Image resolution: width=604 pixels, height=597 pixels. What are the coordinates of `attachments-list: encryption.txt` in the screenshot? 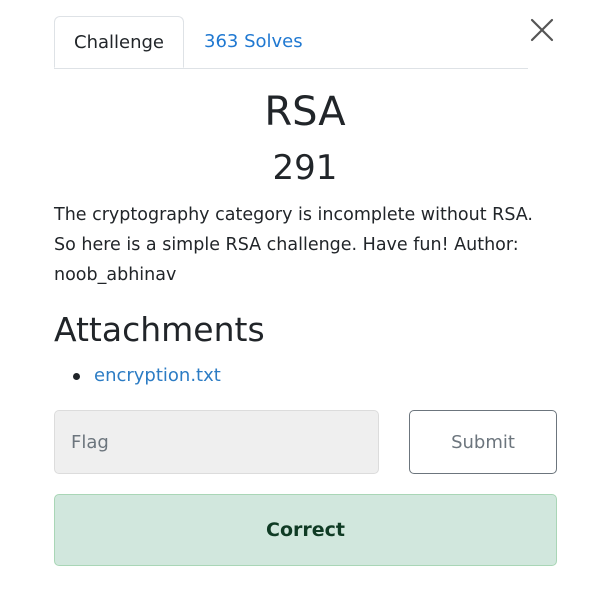 It's located at (137, 376).